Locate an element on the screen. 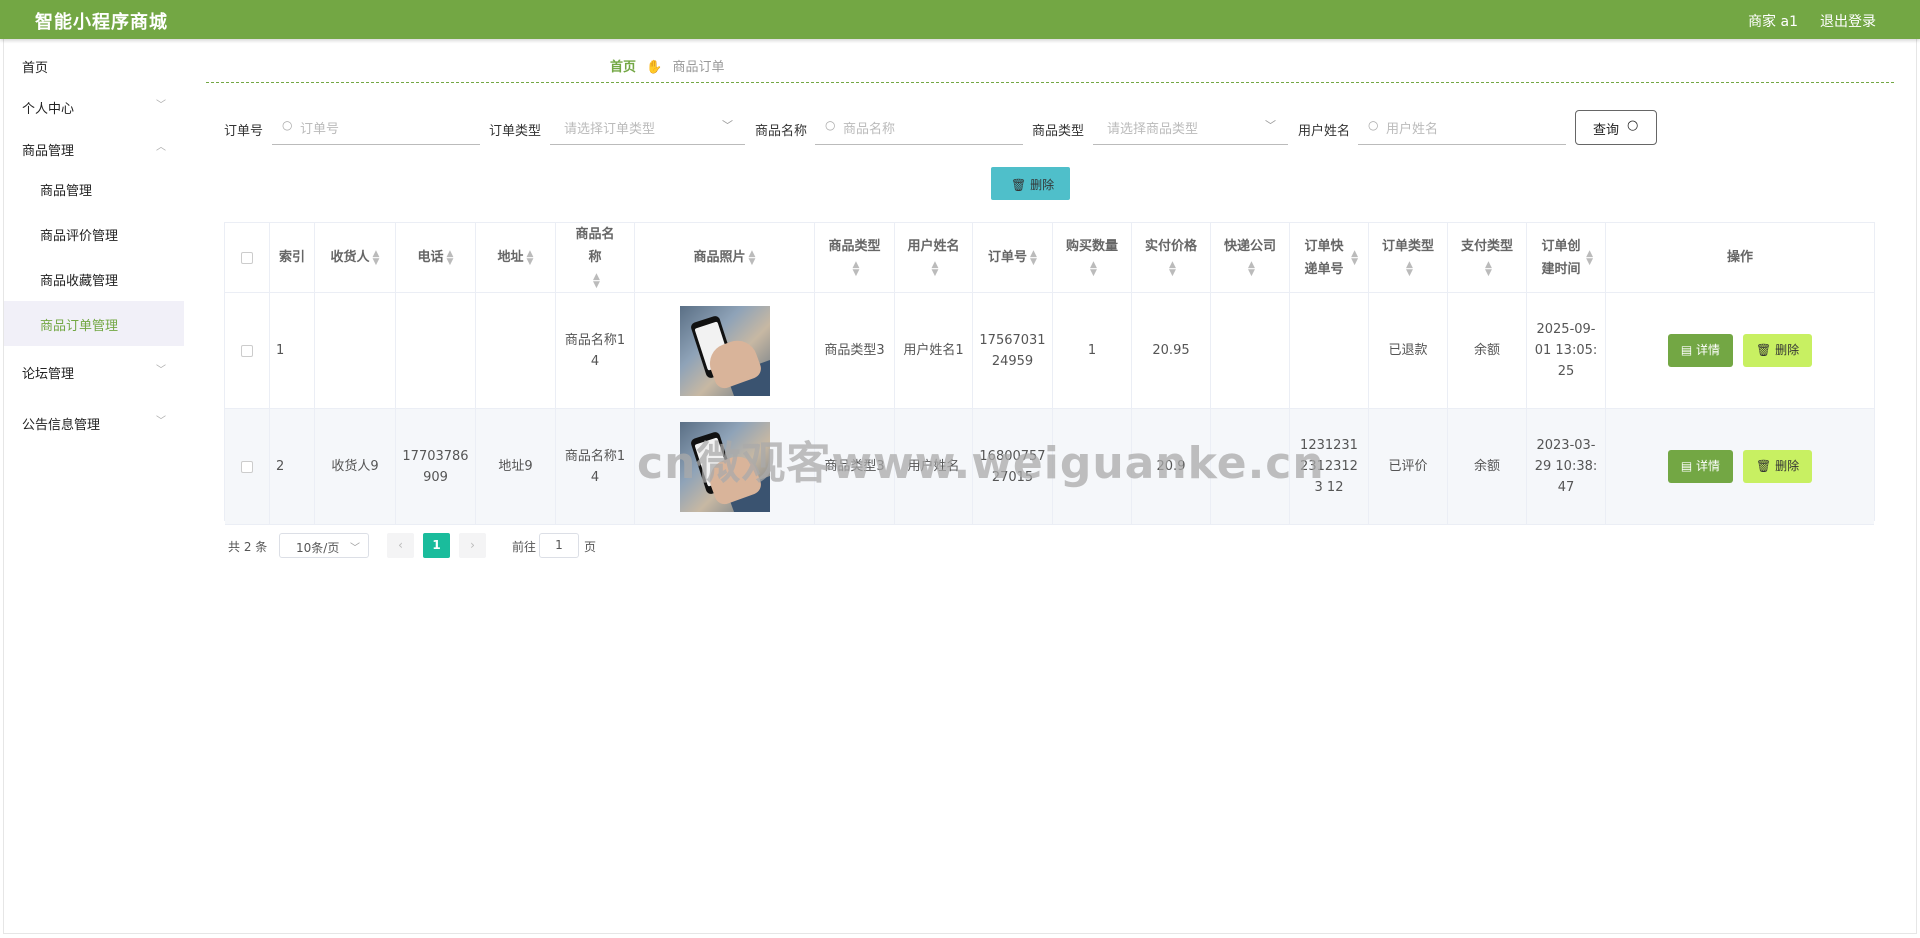  cell-user-name: 用户姓名1 is located at coordinates (934, 351).